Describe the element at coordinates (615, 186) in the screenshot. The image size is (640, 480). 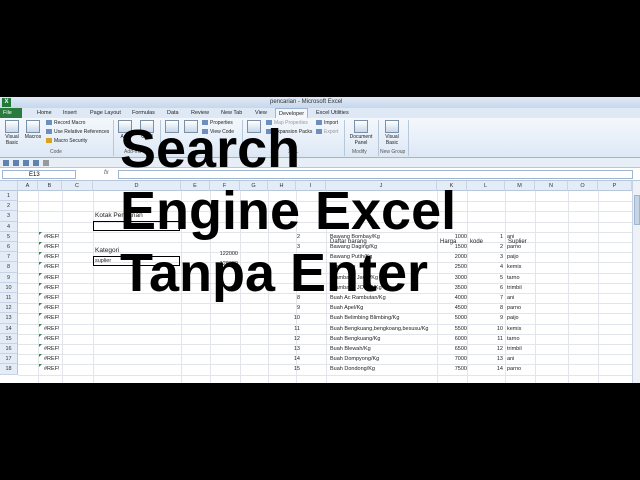
I see `column-header-p: P` at that location.